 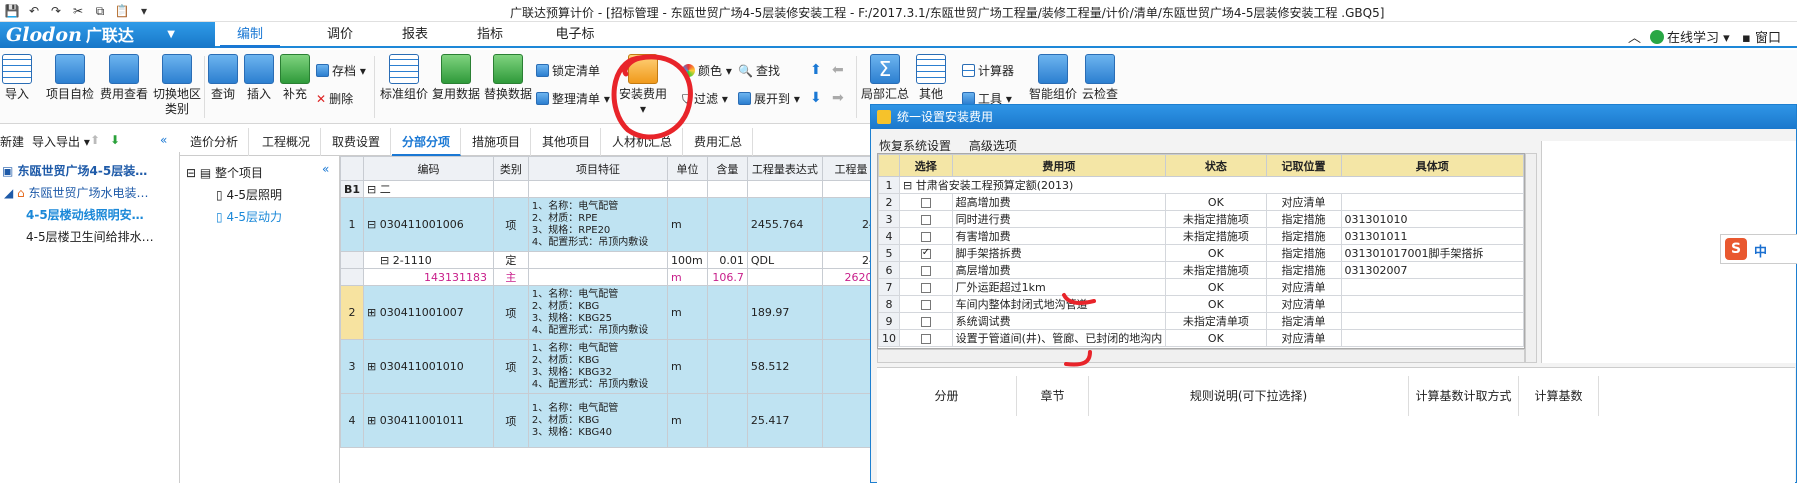 I want to click on tab-adjust-price: 调价, so click(x=340, y=36).